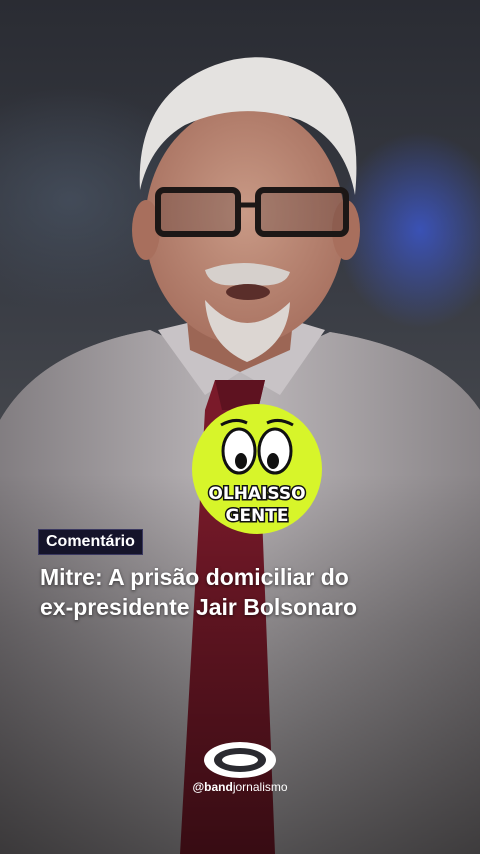 Image resolution: width=480 pixels, height=854 pixels. I want to click on comment-tag: Comentário, so click(90, 542).